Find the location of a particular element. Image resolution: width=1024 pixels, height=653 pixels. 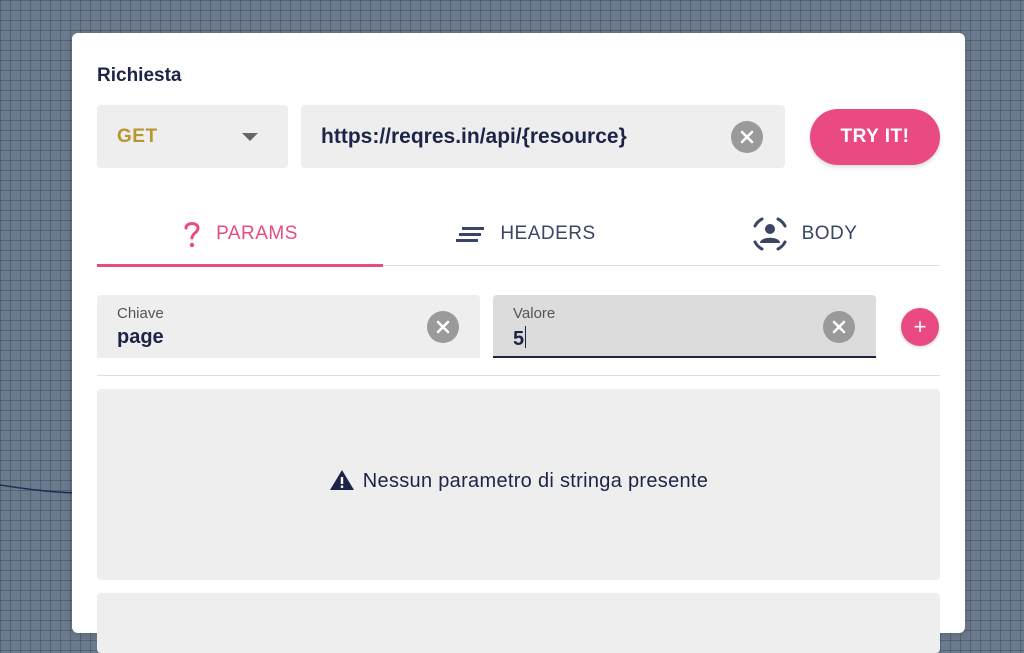

param-key-label: Chiave is located at coordinates (140, 313).